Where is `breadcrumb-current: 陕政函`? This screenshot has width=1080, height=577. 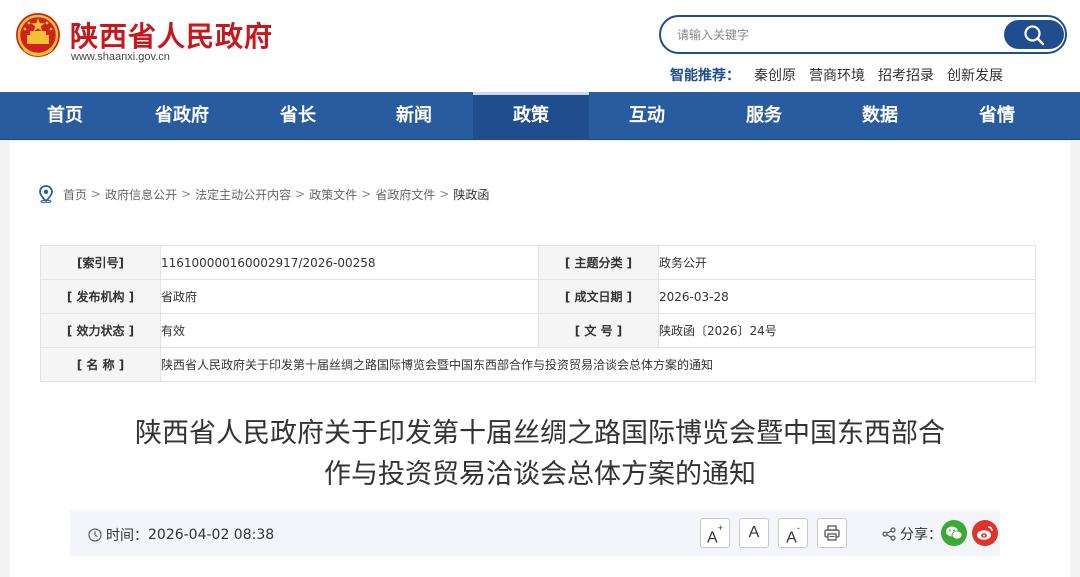
breadcrumb-current: 陕政函 is located at coordinates (471, 194).